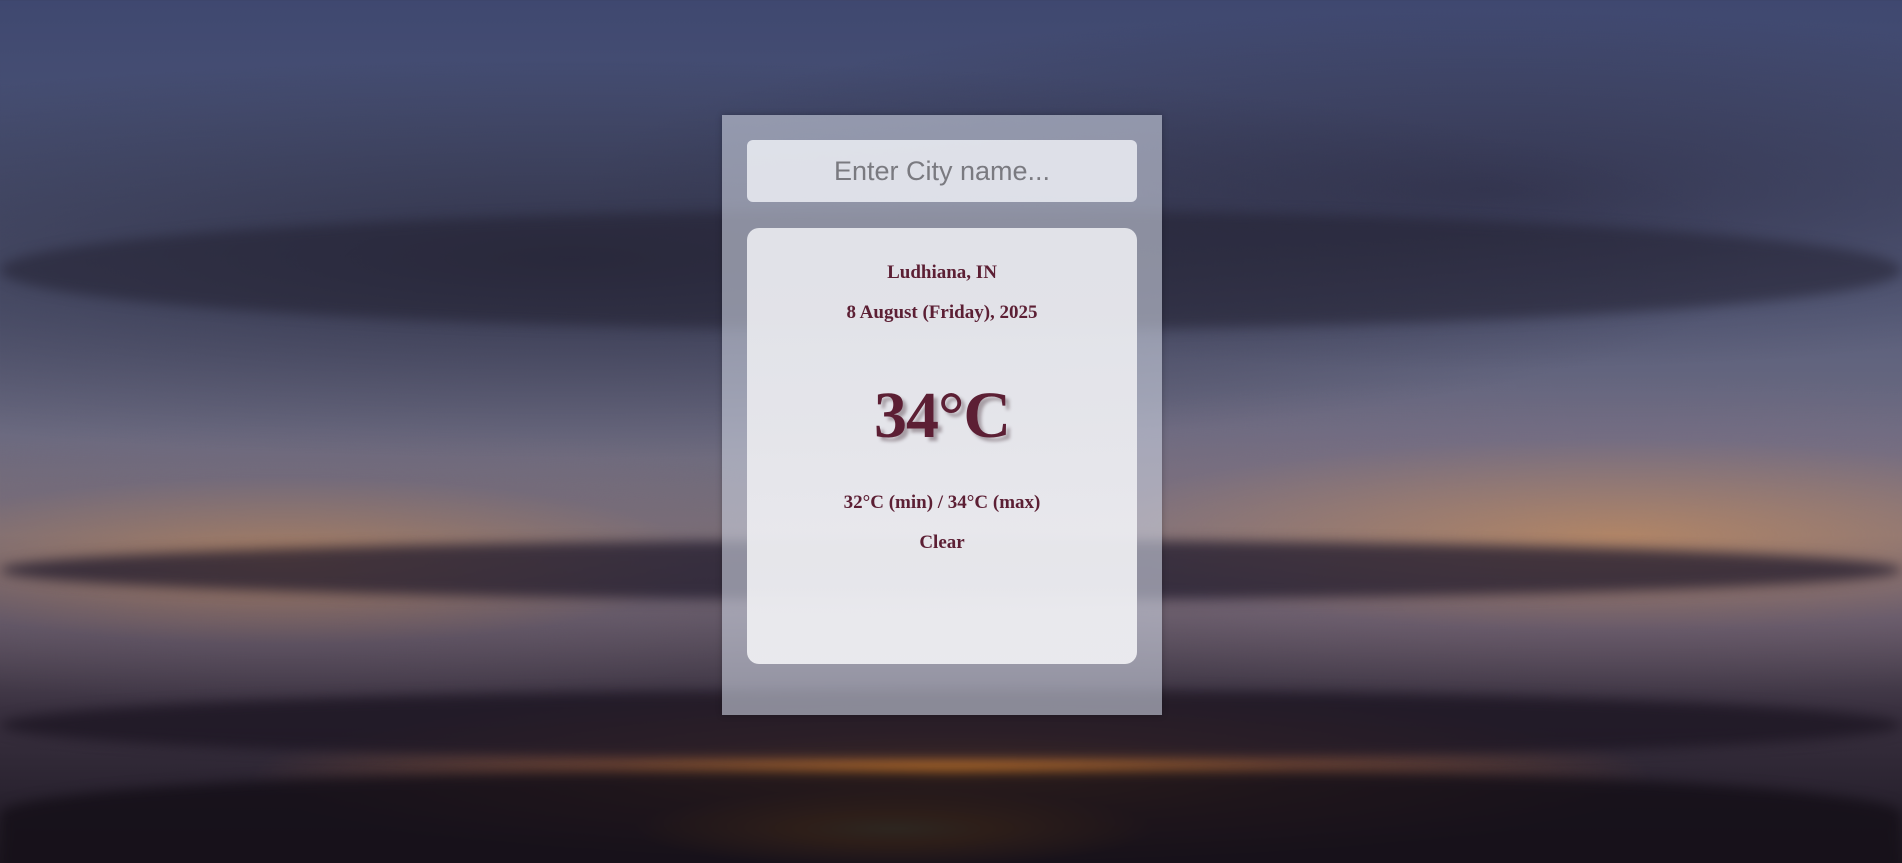 The height and width of the screenshot is (863, 1902). I want to click on location-label: Ludhiana, IN, so click(942, 272).